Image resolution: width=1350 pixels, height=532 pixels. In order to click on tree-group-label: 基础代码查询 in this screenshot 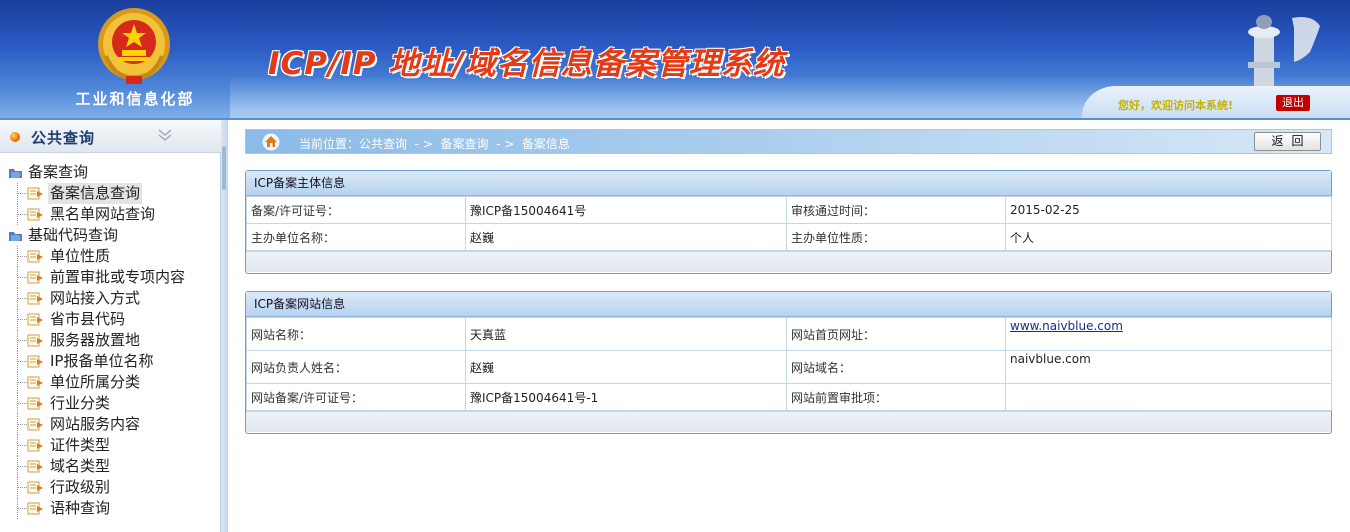, I will do `click(73, 235)`.